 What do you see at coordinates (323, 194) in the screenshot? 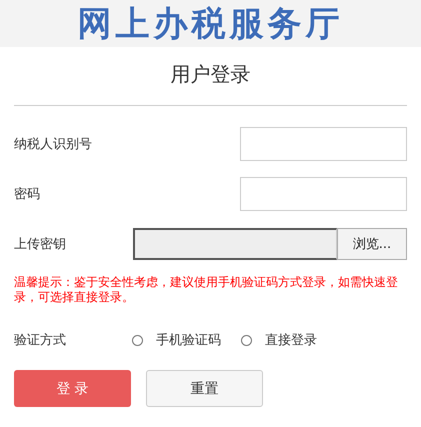
I see `password-field` at bounding box center [323, 194].